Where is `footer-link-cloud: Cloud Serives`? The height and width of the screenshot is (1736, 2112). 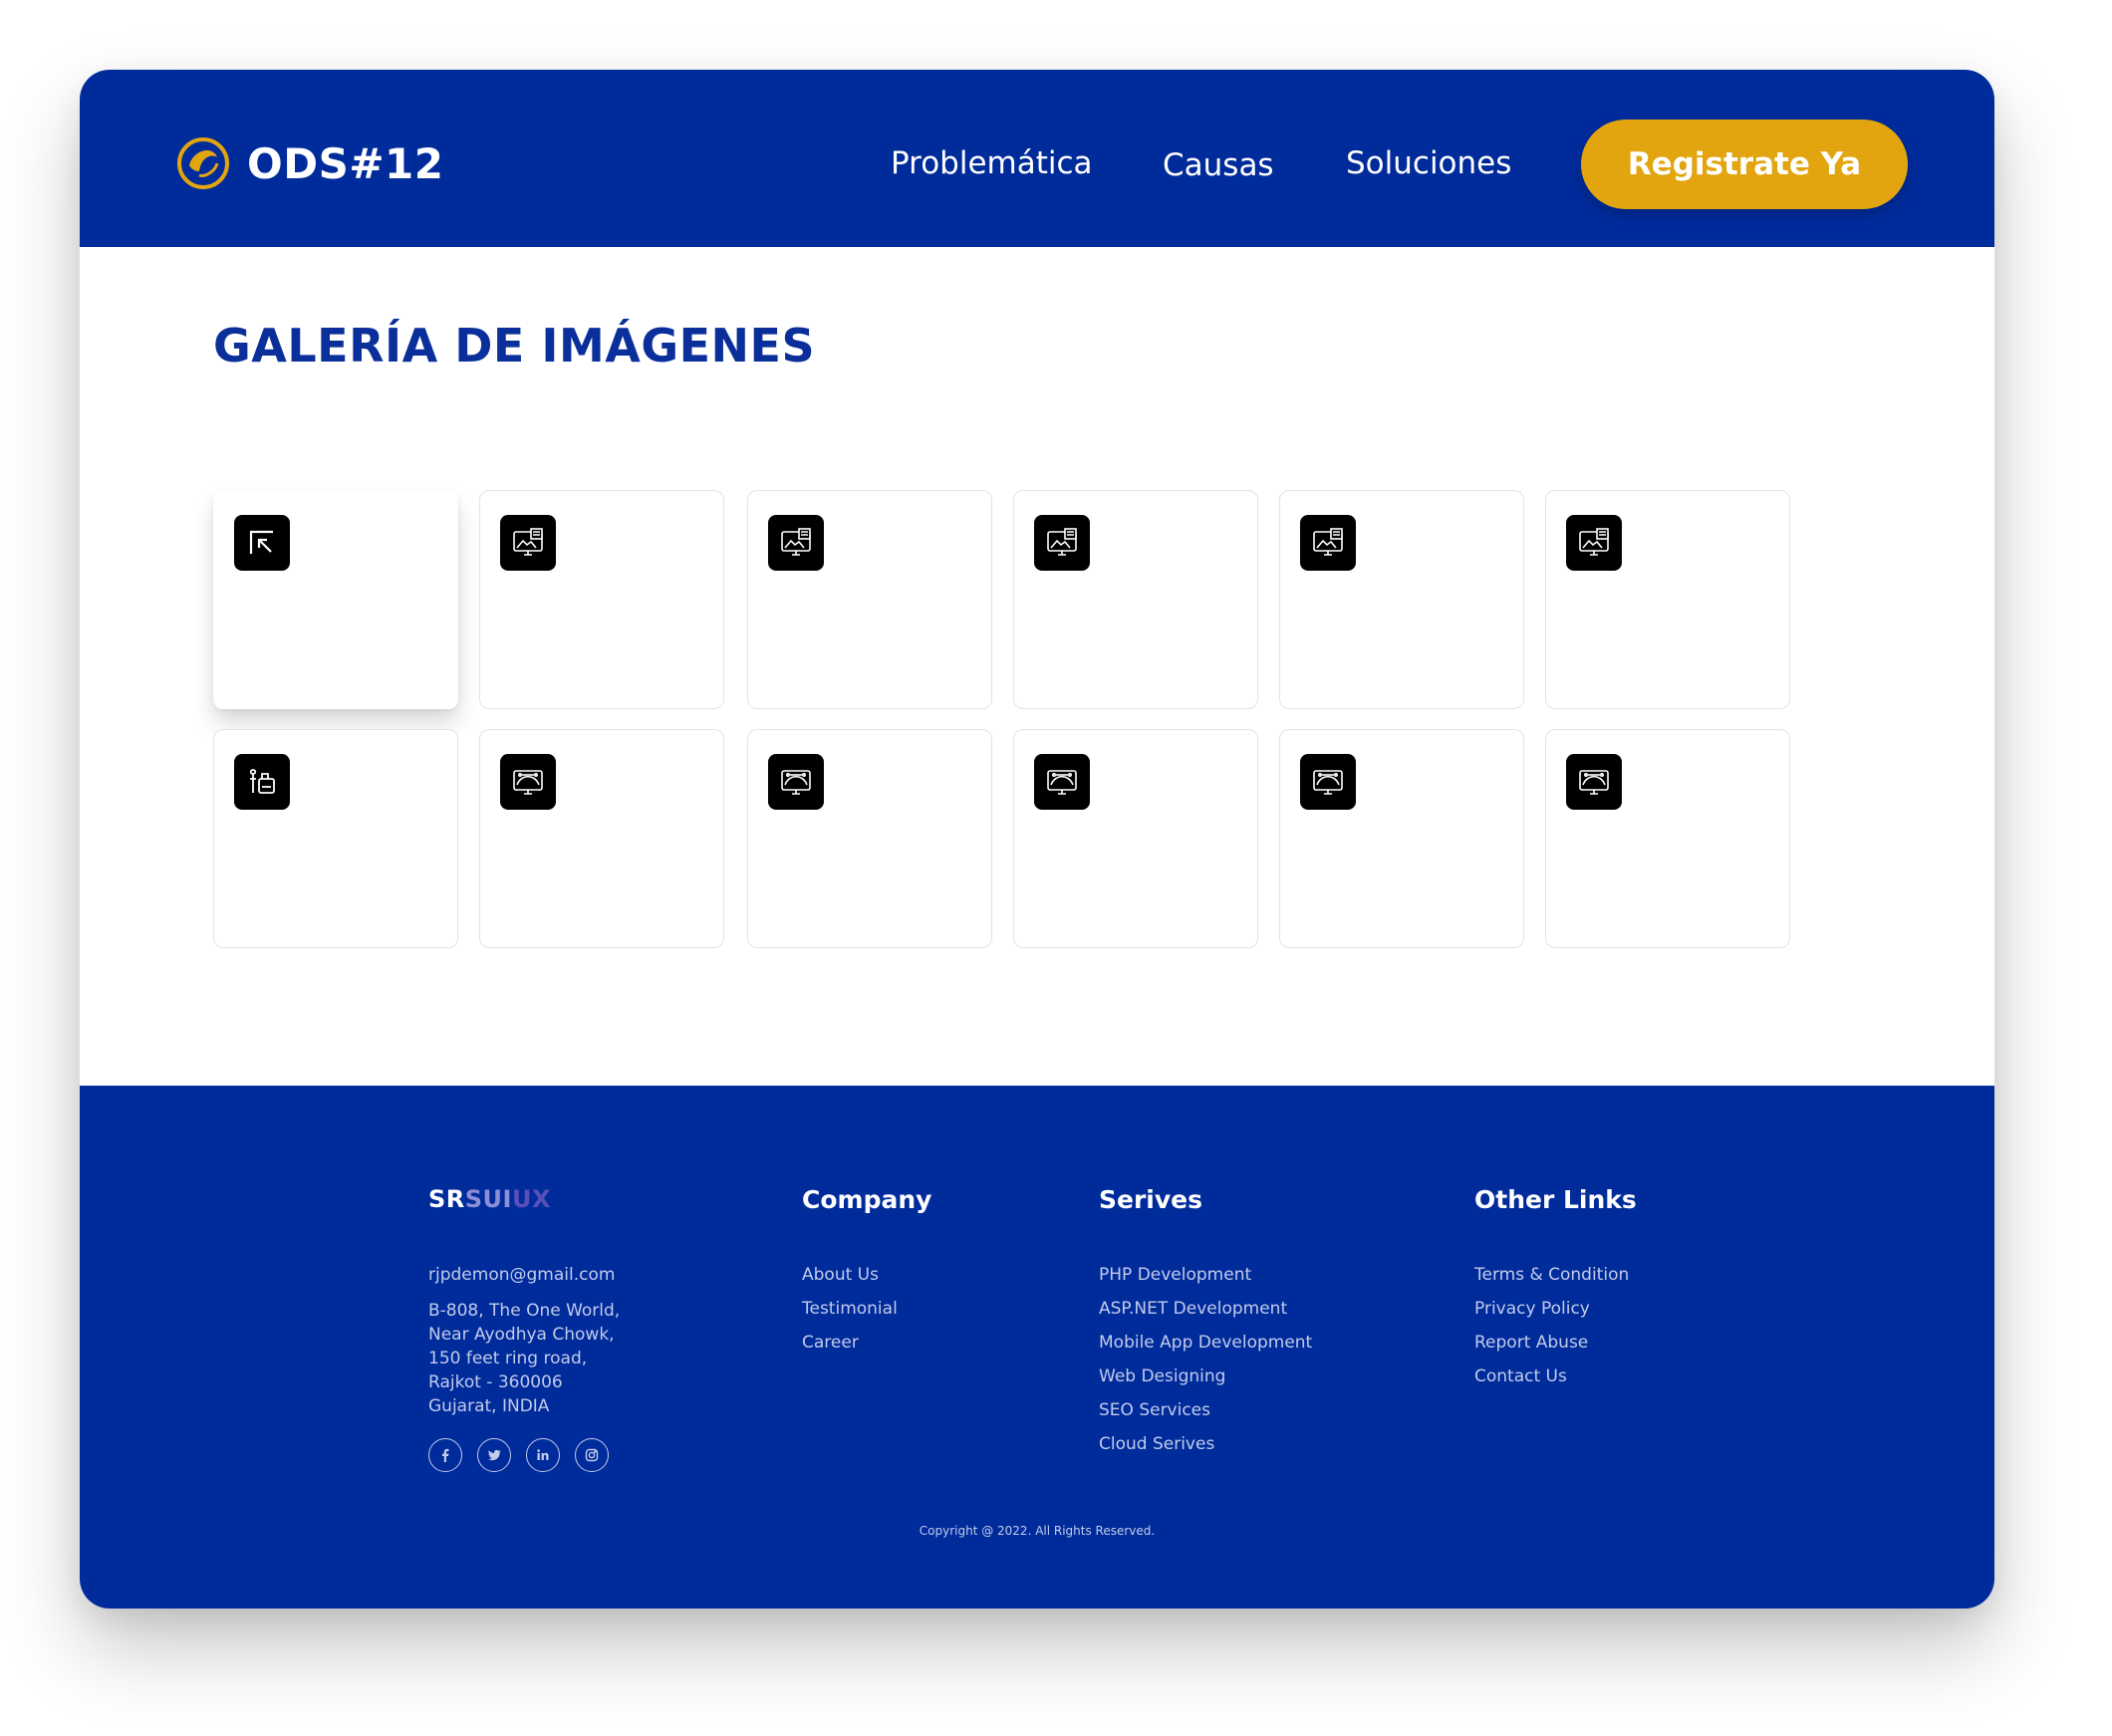 footer-link-cloud: Cloud Serives is located at coordinates (1157, 1444).